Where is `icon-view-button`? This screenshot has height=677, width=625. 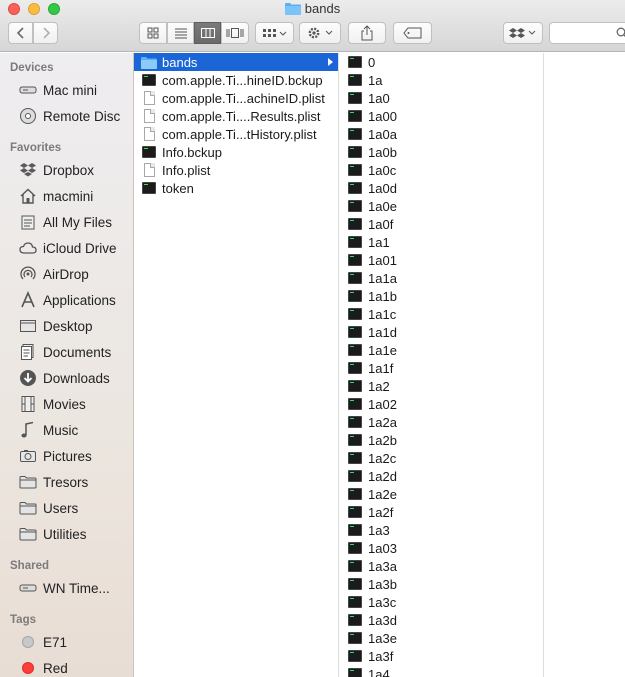 icon-view-button is located at coordinates (153, 33).